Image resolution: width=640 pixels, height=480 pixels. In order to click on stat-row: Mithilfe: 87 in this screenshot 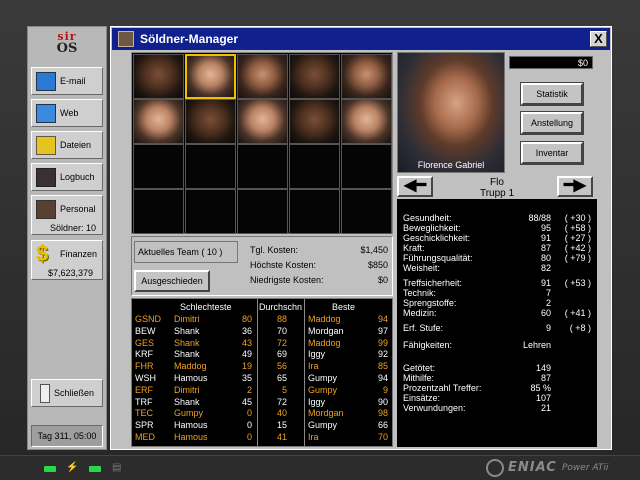, I will do `click(497, 378)`.